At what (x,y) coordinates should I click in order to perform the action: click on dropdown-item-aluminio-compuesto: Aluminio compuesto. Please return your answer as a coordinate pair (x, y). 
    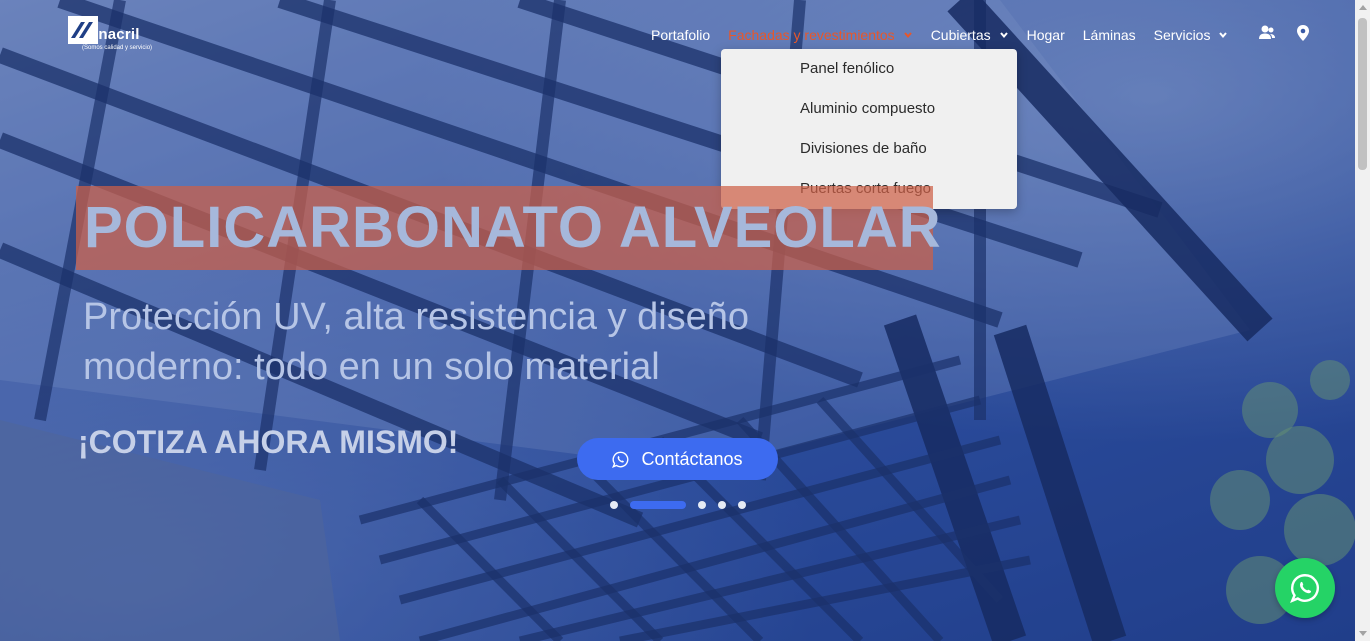
    Looking at the image, I should click on (867, 108).